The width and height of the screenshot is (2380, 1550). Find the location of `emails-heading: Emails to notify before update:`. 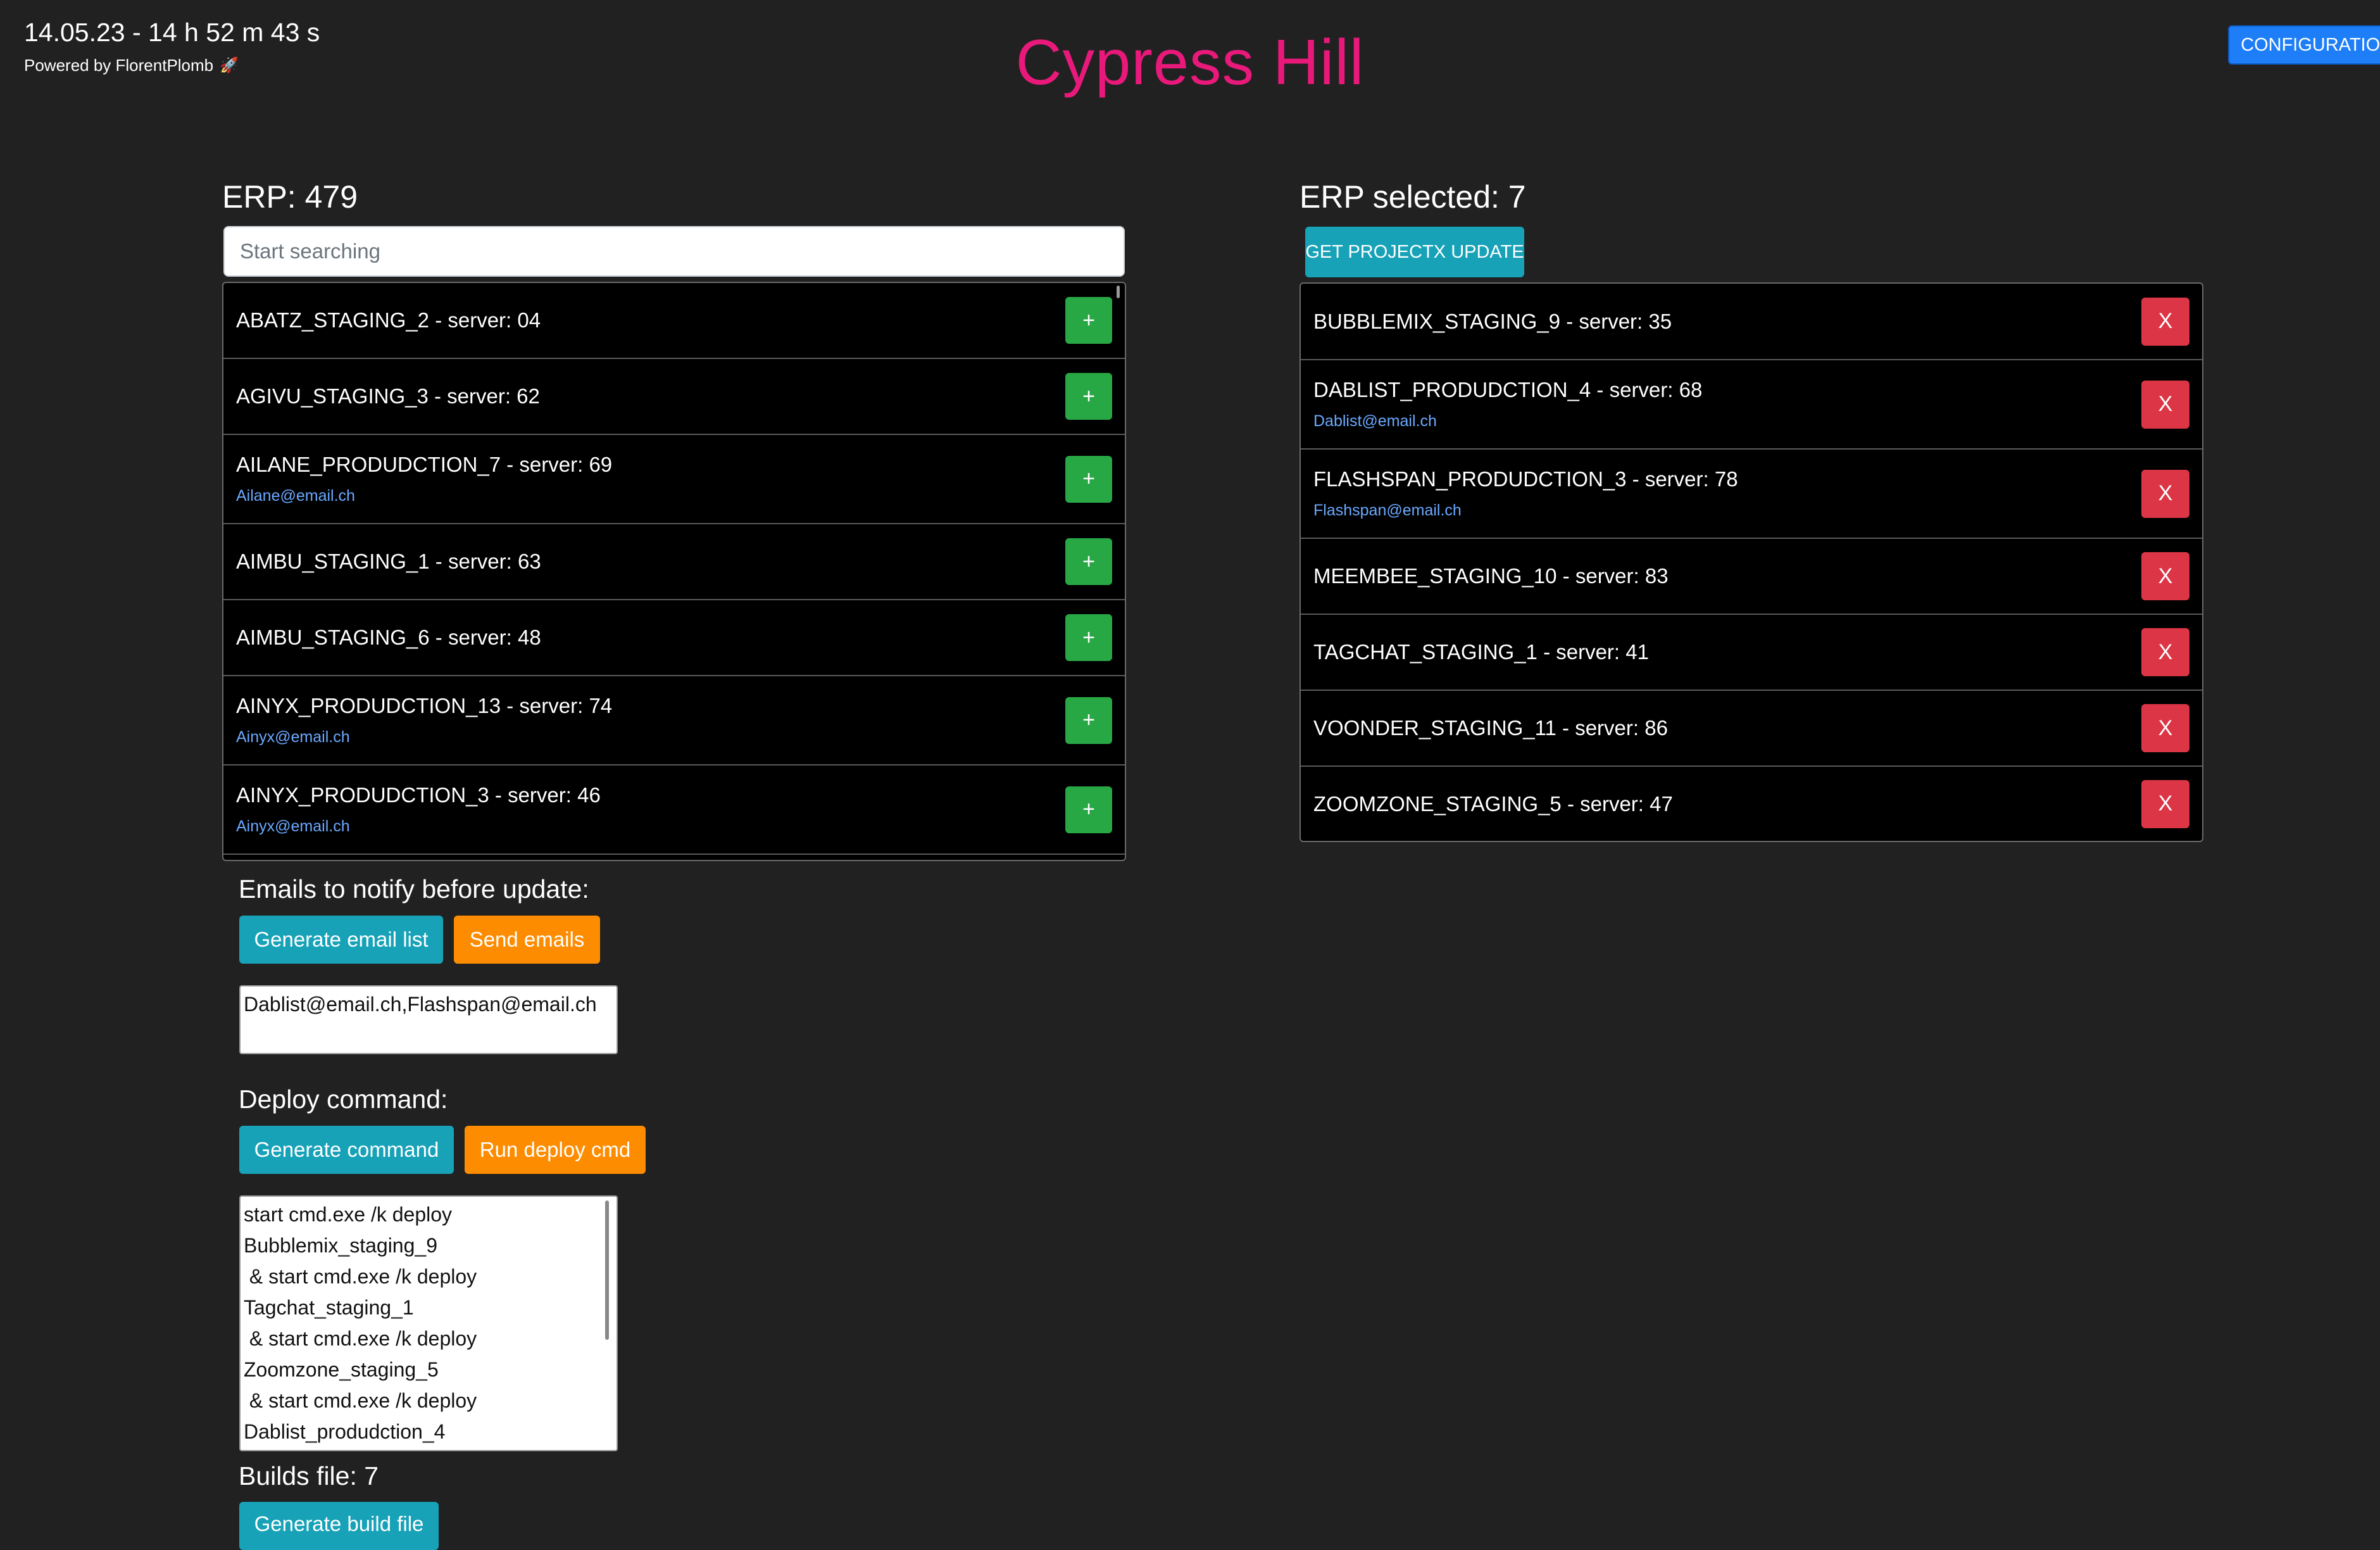

emails-heading: Emails to notify before update: is located at coordinates (414, 889).